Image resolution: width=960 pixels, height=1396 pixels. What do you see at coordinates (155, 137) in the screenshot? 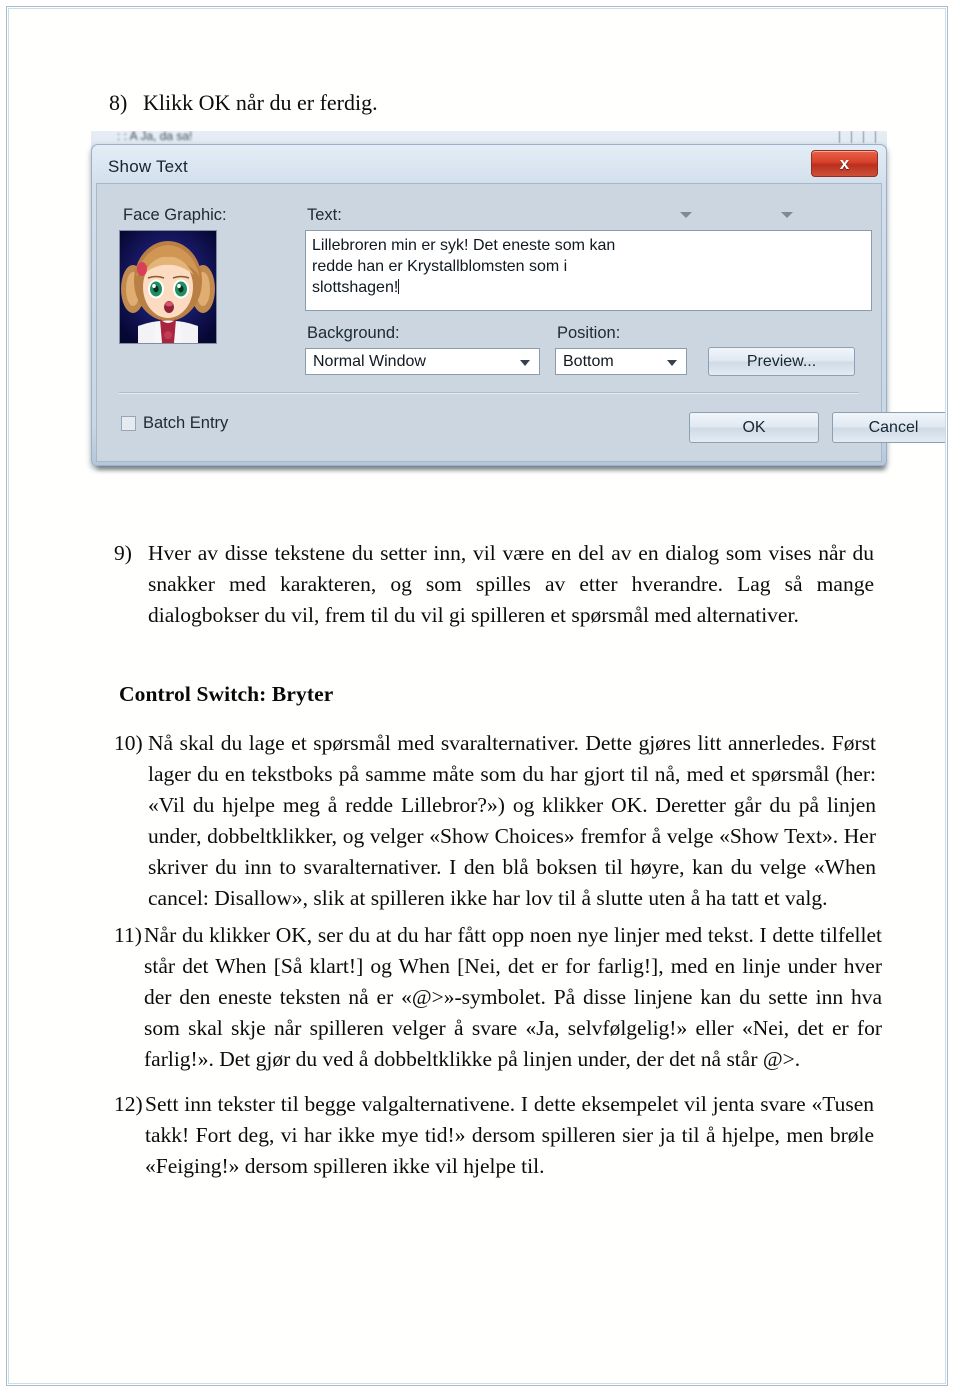
I see `background-window-blurred-text: : : A Ja, da sa!` at bounding box center [155, 137].